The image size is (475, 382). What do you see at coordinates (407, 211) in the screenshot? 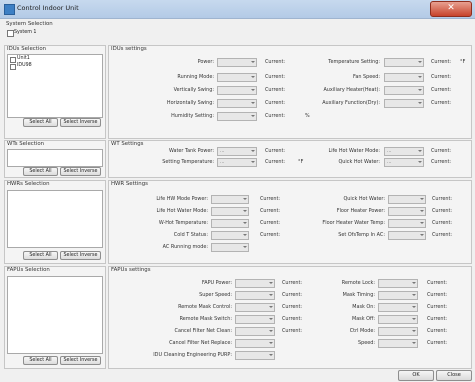
I see `hwr-floor-heater-power-select` at bounding box center [407, 211].